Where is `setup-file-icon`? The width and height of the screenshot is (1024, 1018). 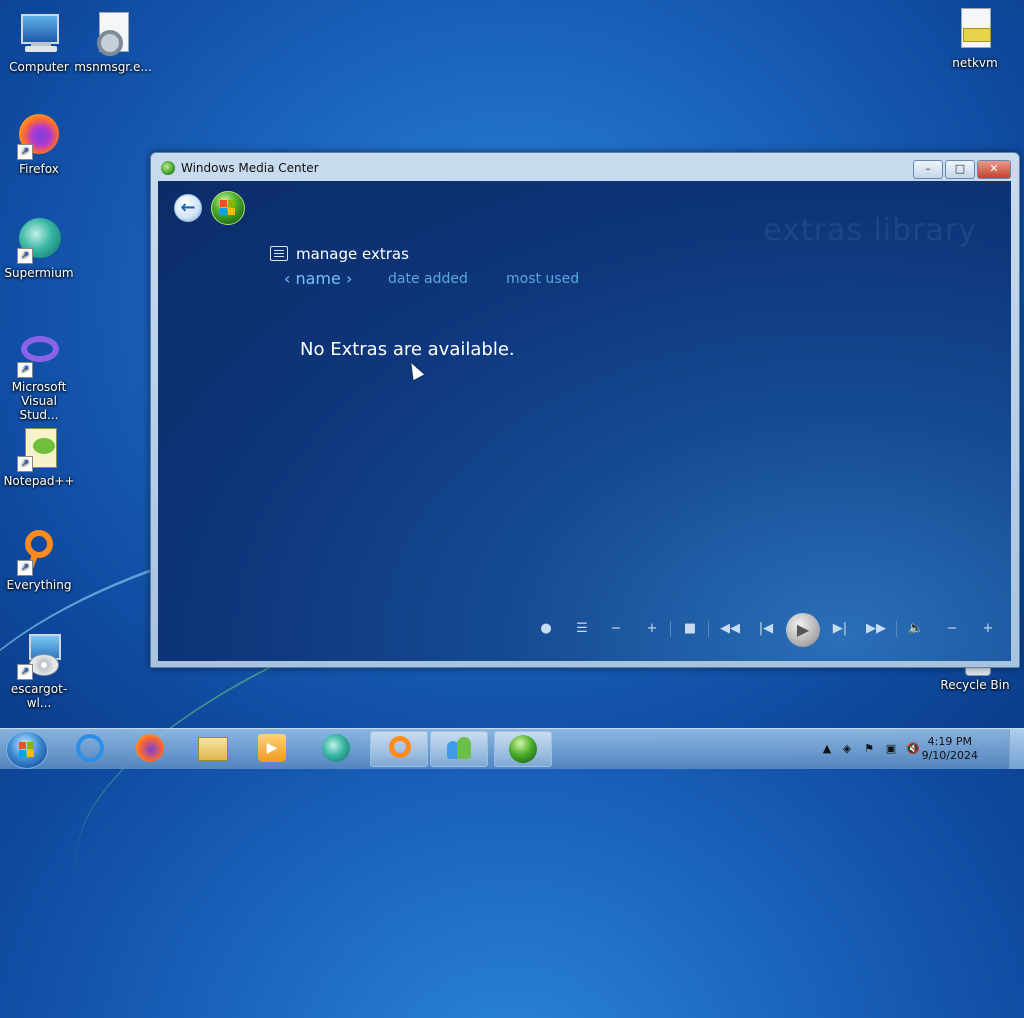 setup-file-icon is located at coordinates (975, 30).